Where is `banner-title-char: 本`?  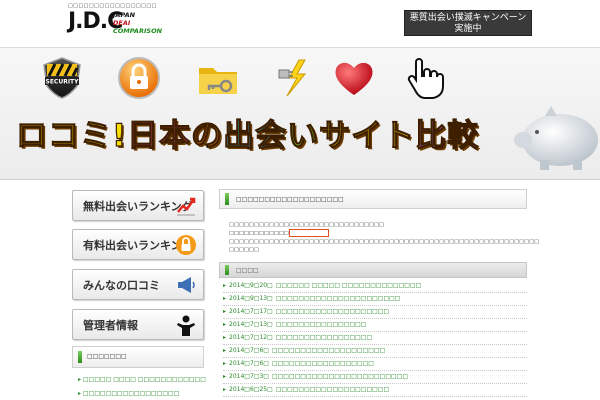 banner-title-char: 本 is located at coordinates (175, 135).